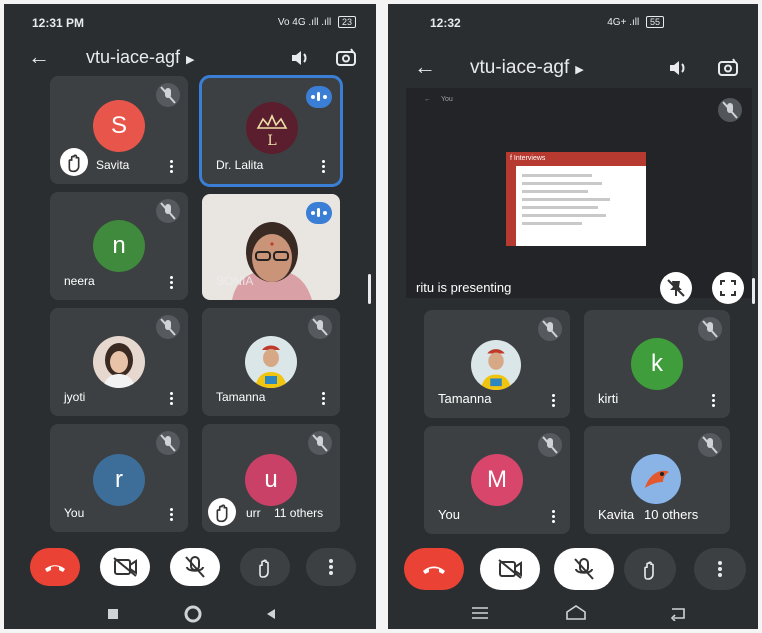 This screenshot has height=633, width=762. I want to click on others-tile: Kavita 10 others, so click(657, 480).